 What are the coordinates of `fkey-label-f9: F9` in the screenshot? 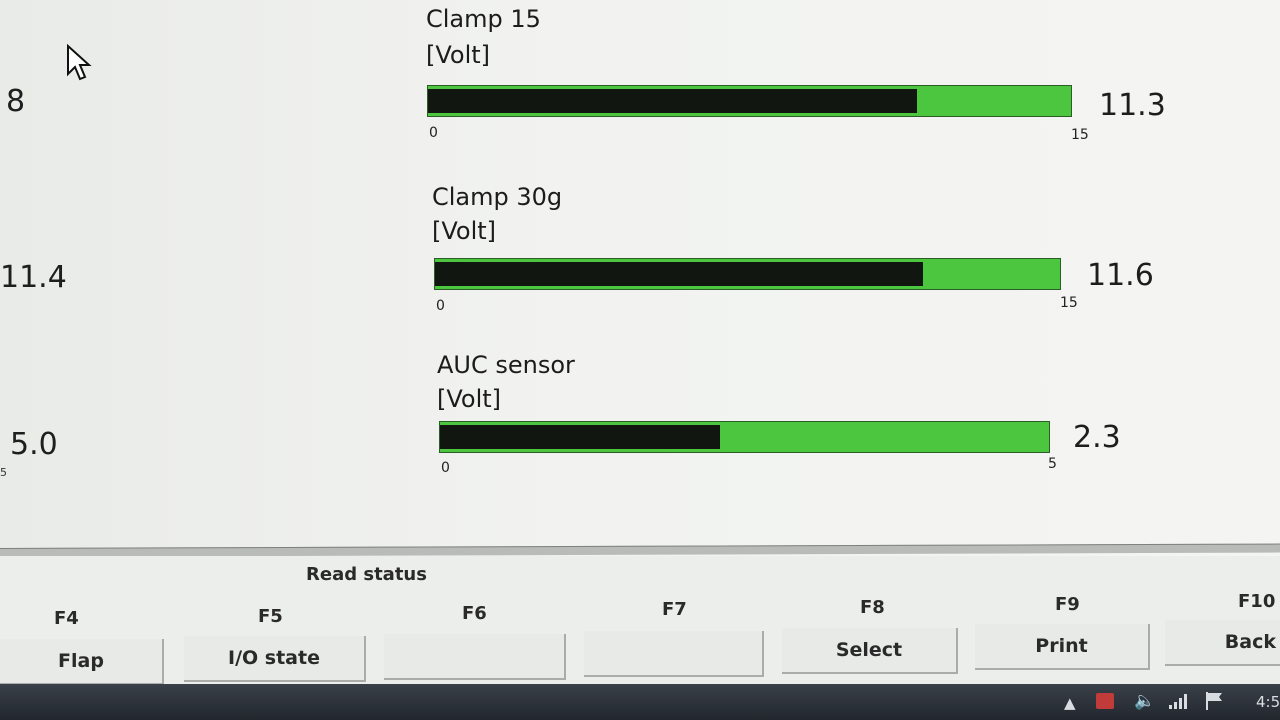 It's located at (1067, 604).